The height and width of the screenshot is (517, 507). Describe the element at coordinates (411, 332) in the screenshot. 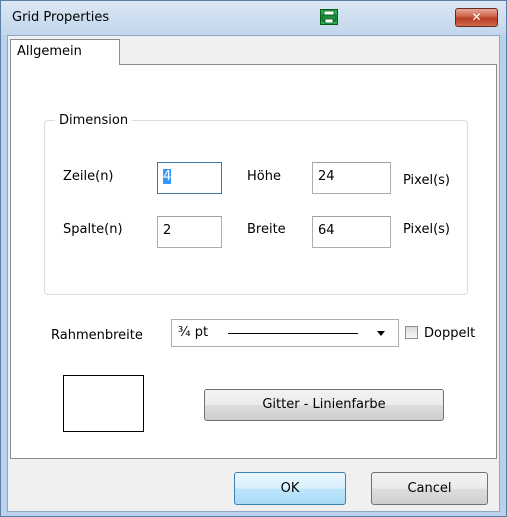

I see `double-checkbox` at that location.